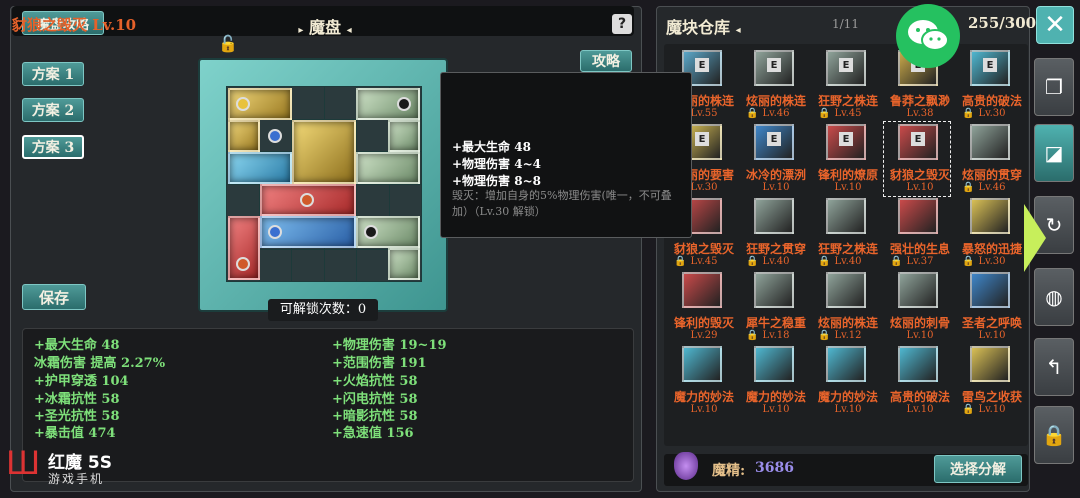  What do you see at coordinates (917, 307) in the screenshot?
I see `warehouse-item: 炫丽的刺骨 Lv.10` at bounding box center [917, 307].